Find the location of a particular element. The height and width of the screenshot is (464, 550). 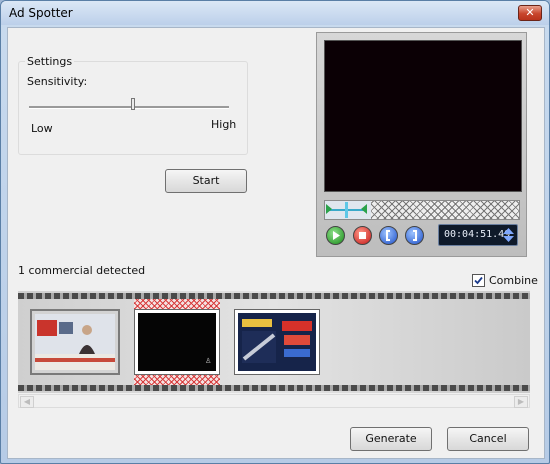

settings-group: Settings Sensitivity: Low High is located at coordinates (133, 105).